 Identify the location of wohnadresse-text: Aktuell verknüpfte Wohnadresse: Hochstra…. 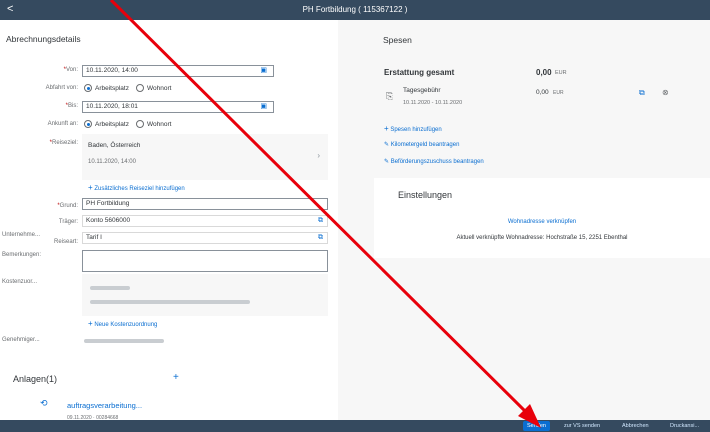
(542, 238).